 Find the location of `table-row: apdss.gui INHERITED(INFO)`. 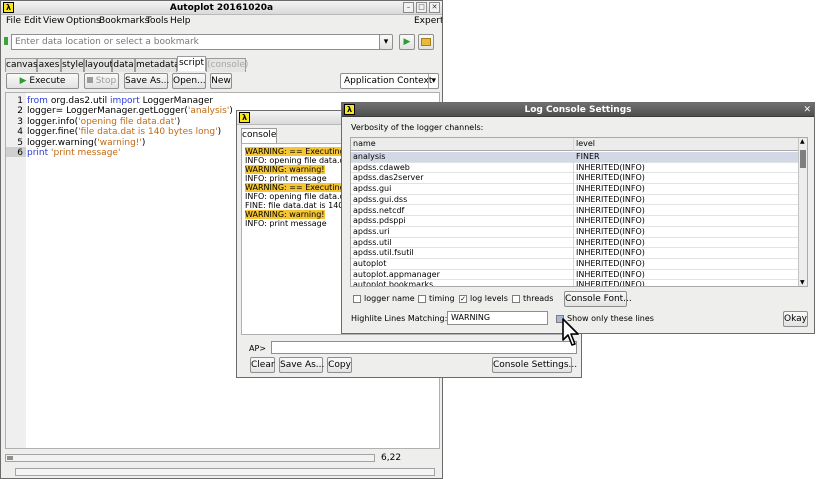

table-row: apdss.gui INHERITED(INFO) is located at coordinates (575, 189).